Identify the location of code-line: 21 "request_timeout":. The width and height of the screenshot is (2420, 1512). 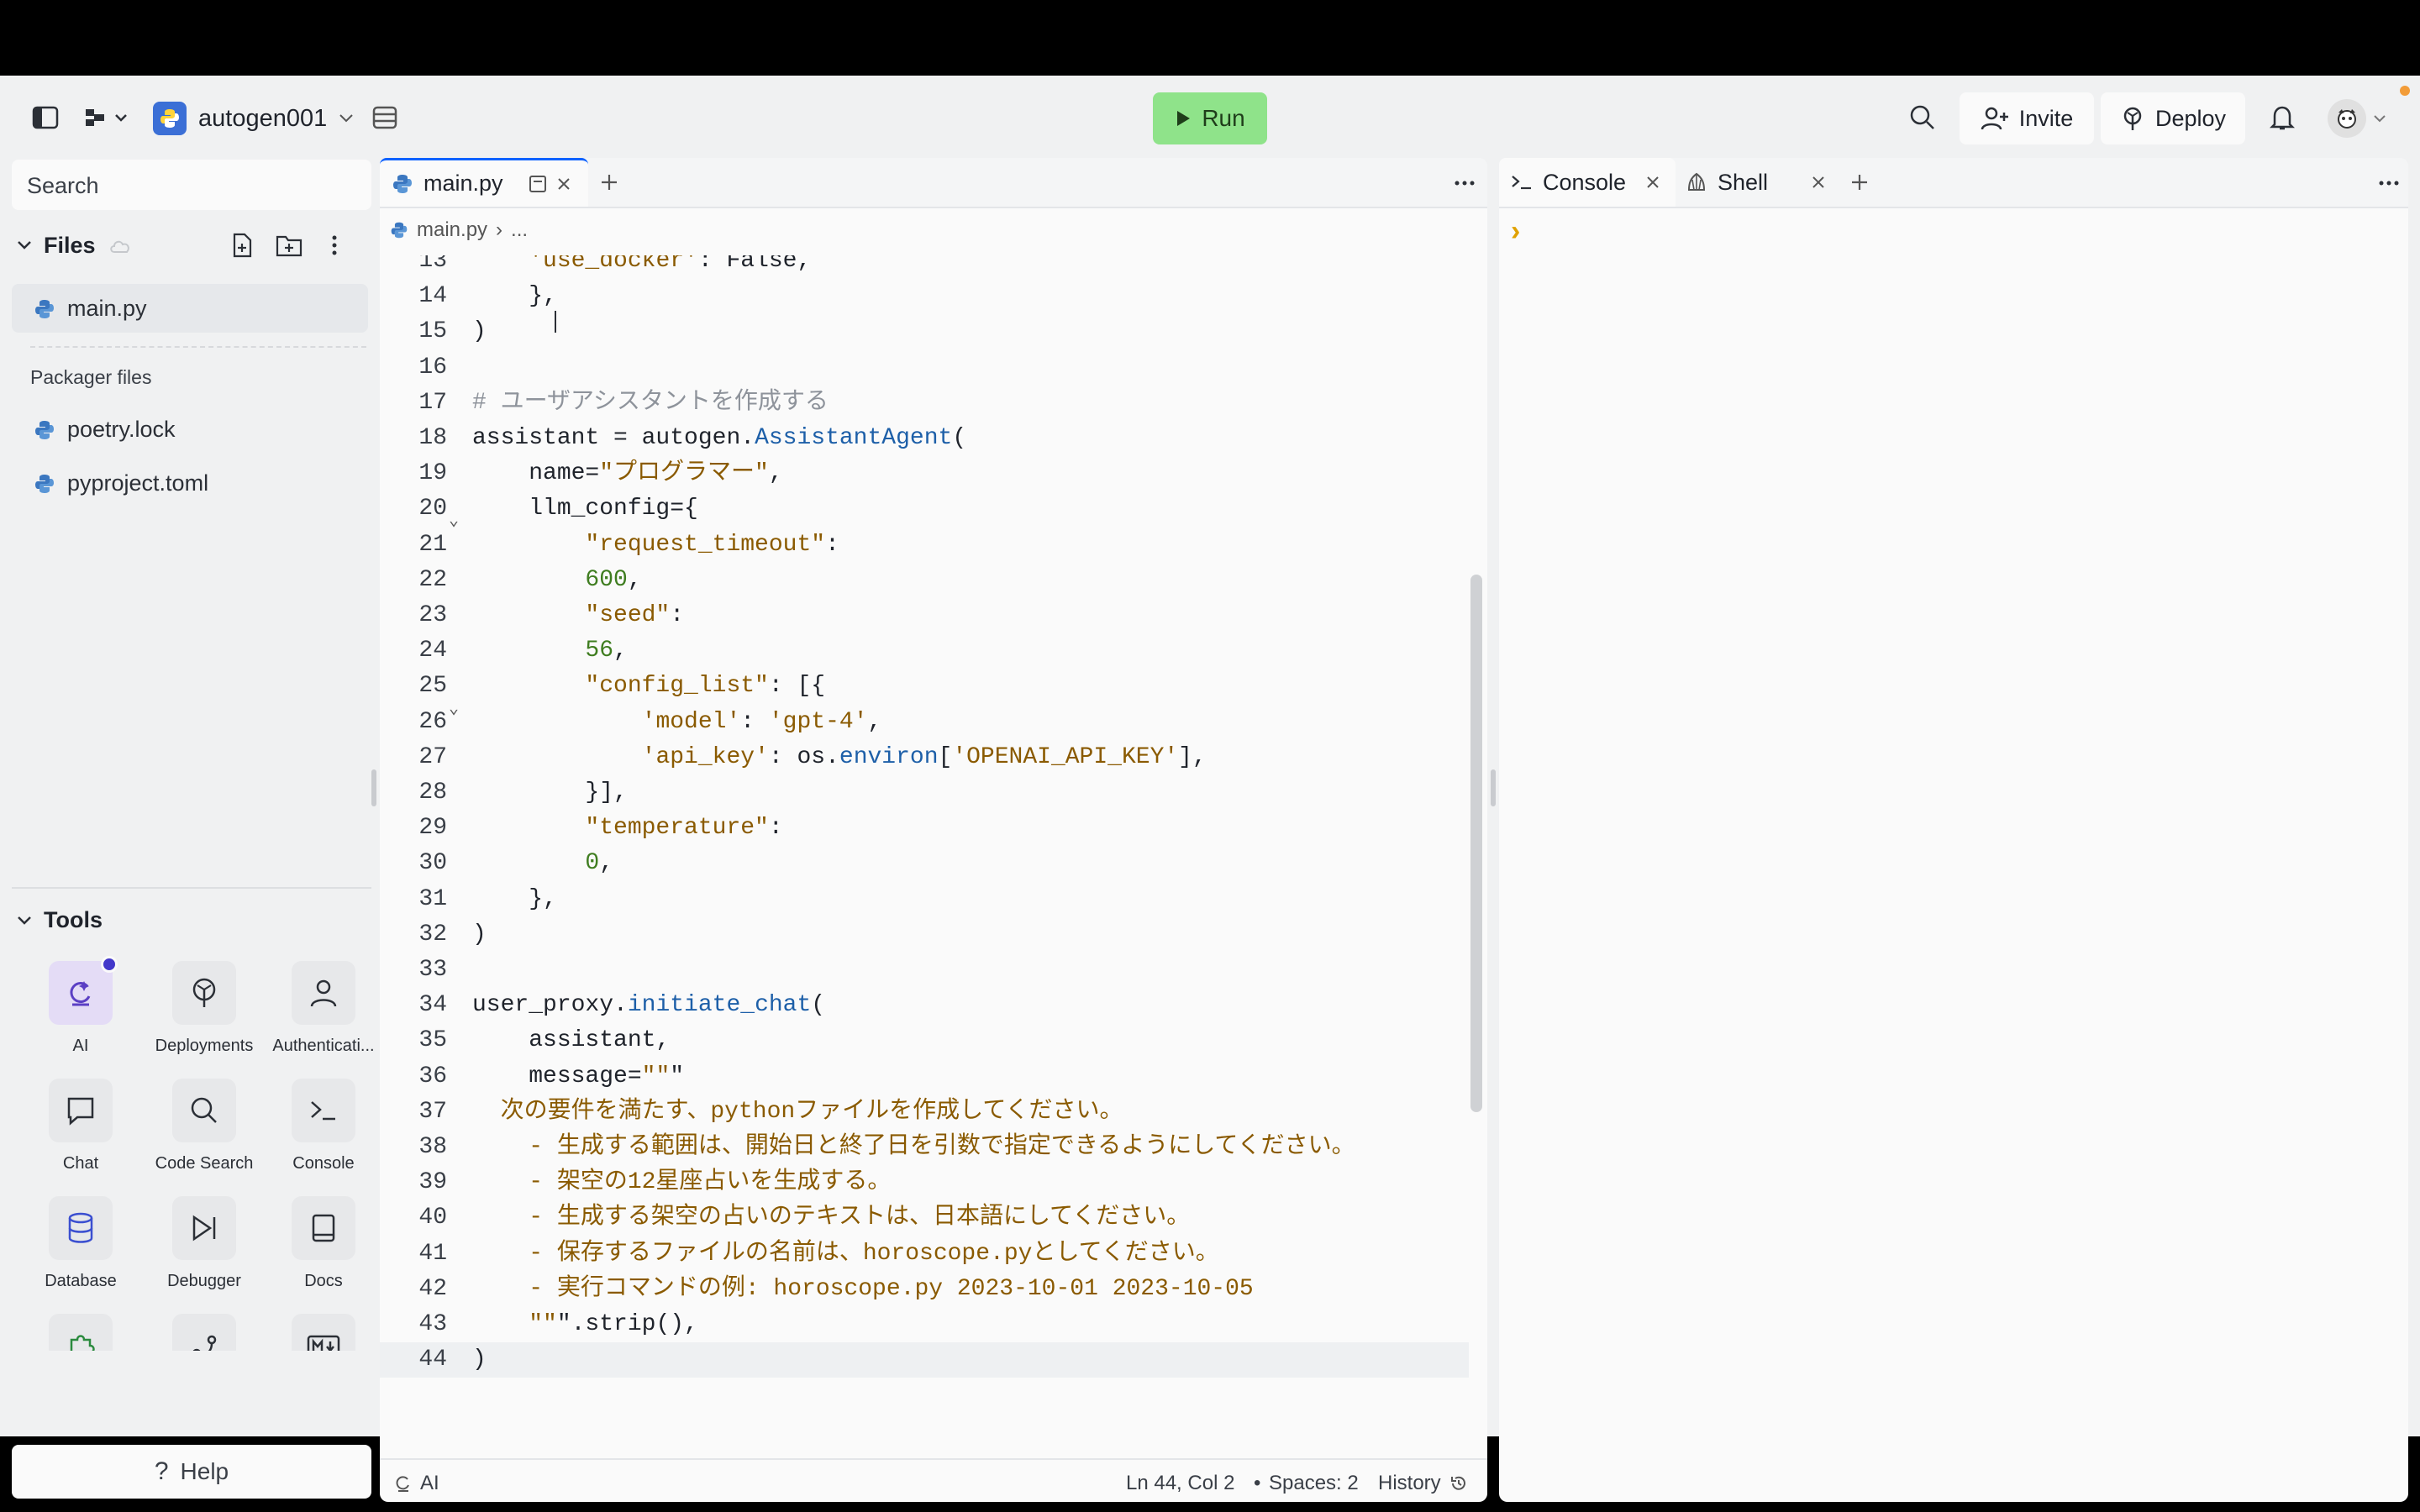
(925, 545).